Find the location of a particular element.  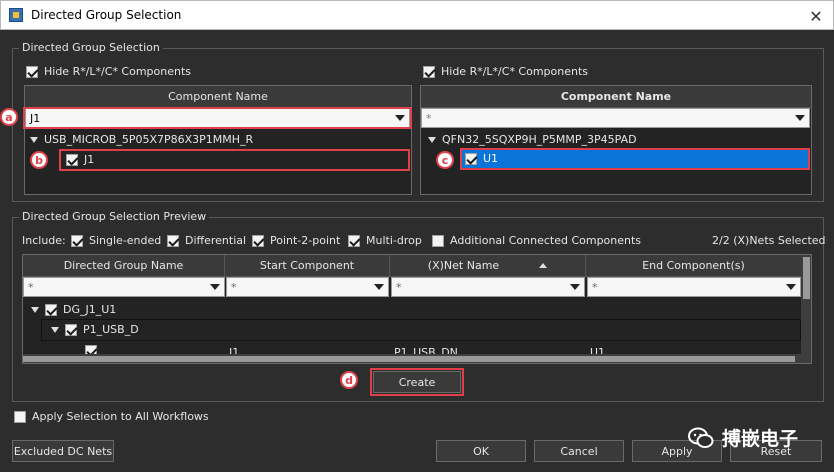

filter-end: * is located at coordinates (694, 287).